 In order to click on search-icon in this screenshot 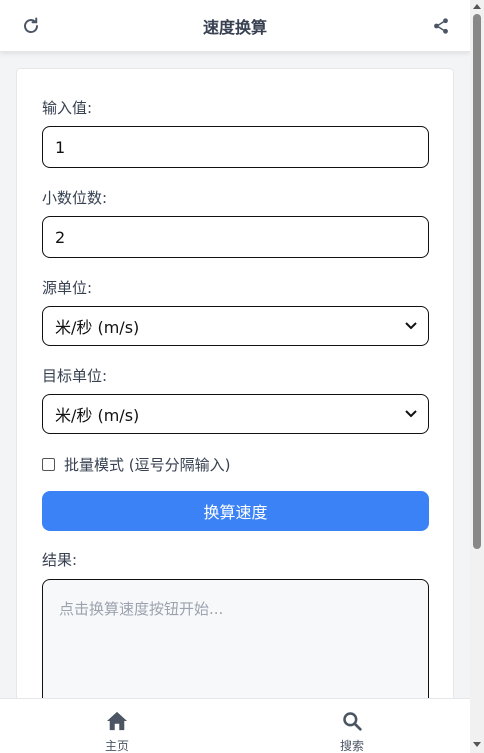, I will do `click(352, 723)`.